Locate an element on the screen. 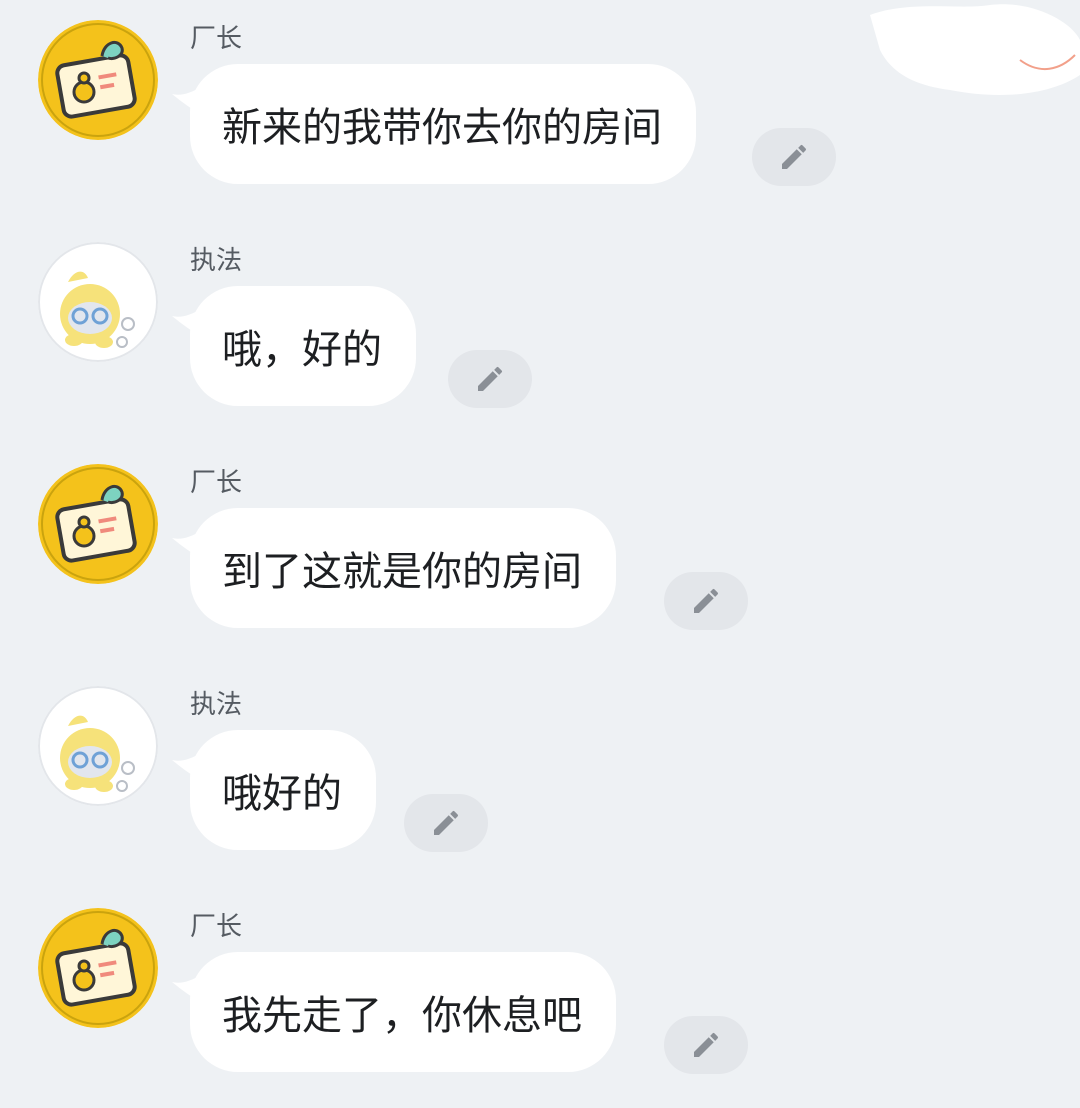 Image resolution: width=1080 pixels, height=1108 pixels. message-bubble: 哦好的 is located at coordinates (283, 790).